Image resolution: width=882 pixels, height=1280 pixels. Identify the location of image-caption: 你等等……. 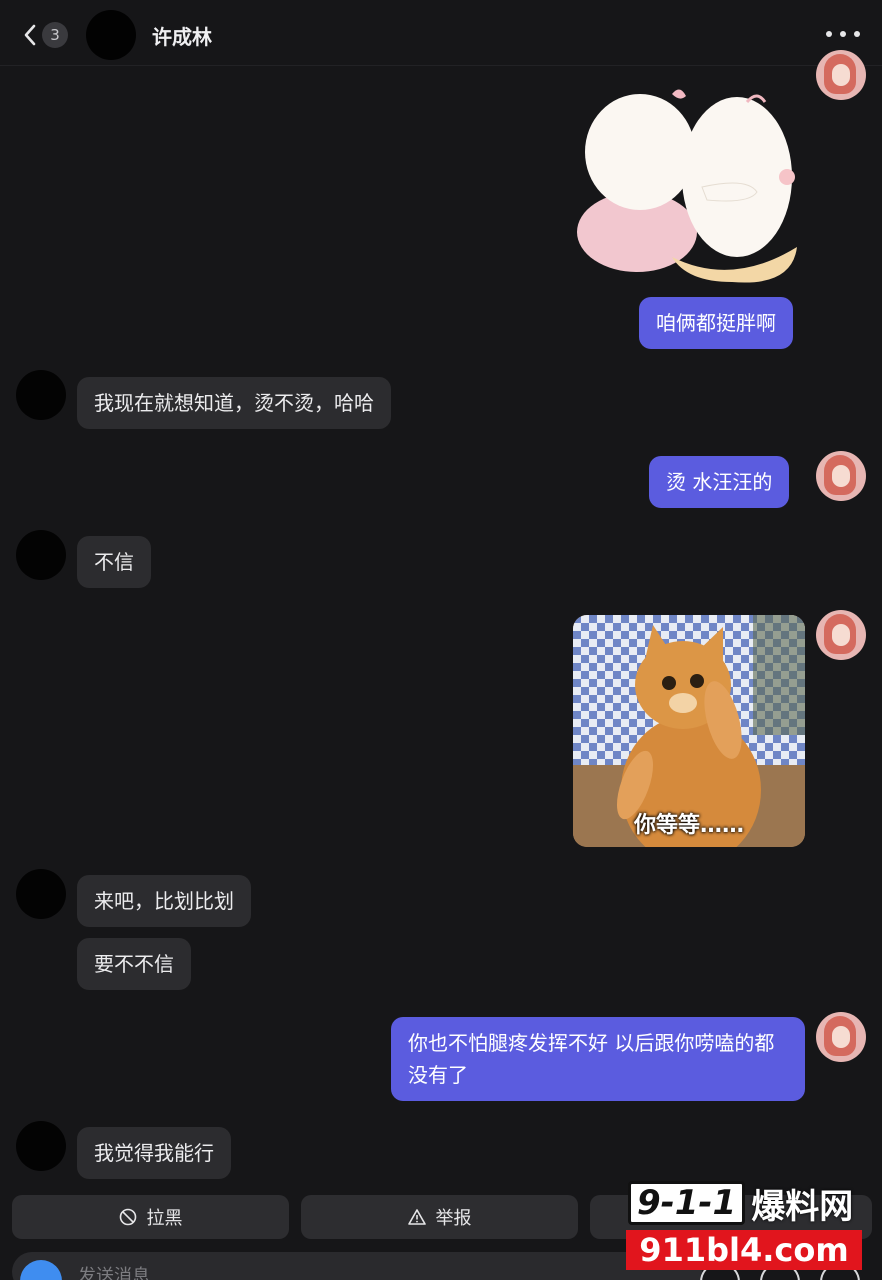
(688, 825).